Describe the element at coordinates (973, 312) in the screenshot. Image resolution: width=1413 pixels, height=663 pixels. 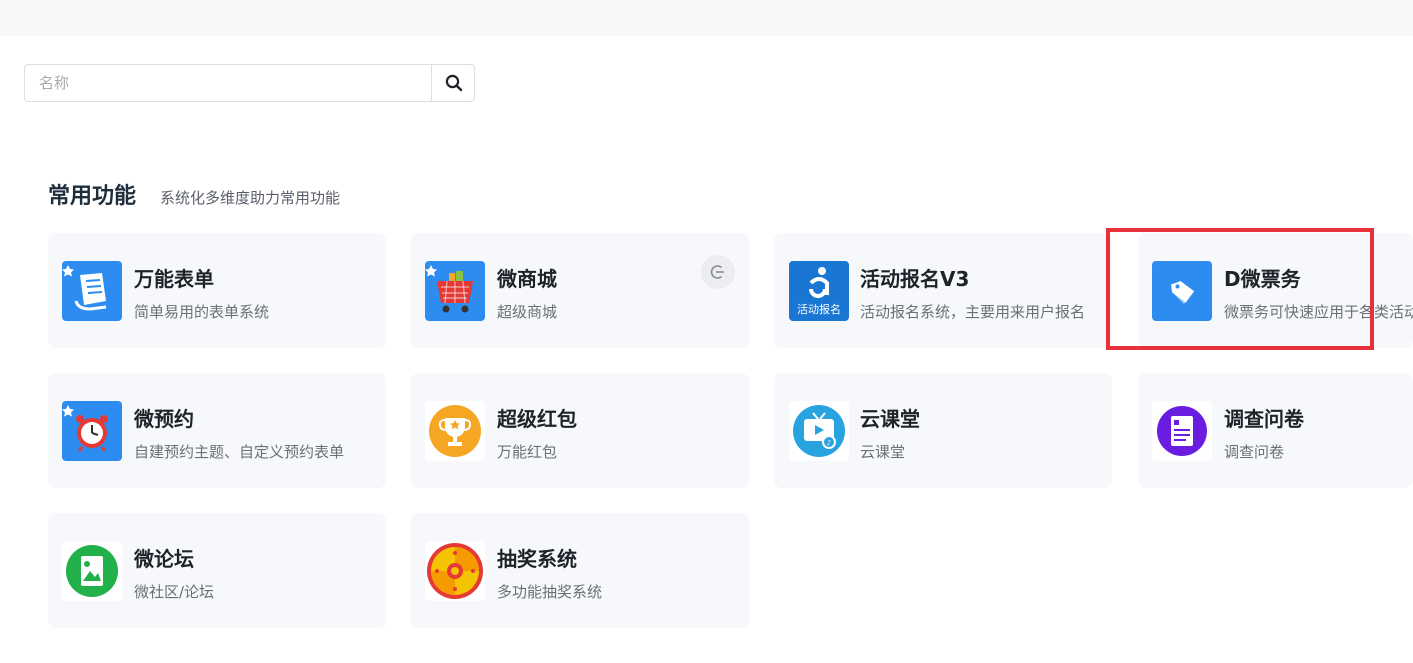
I see `card-desc: 活动报名系统，主要用来用户报名` at that location.